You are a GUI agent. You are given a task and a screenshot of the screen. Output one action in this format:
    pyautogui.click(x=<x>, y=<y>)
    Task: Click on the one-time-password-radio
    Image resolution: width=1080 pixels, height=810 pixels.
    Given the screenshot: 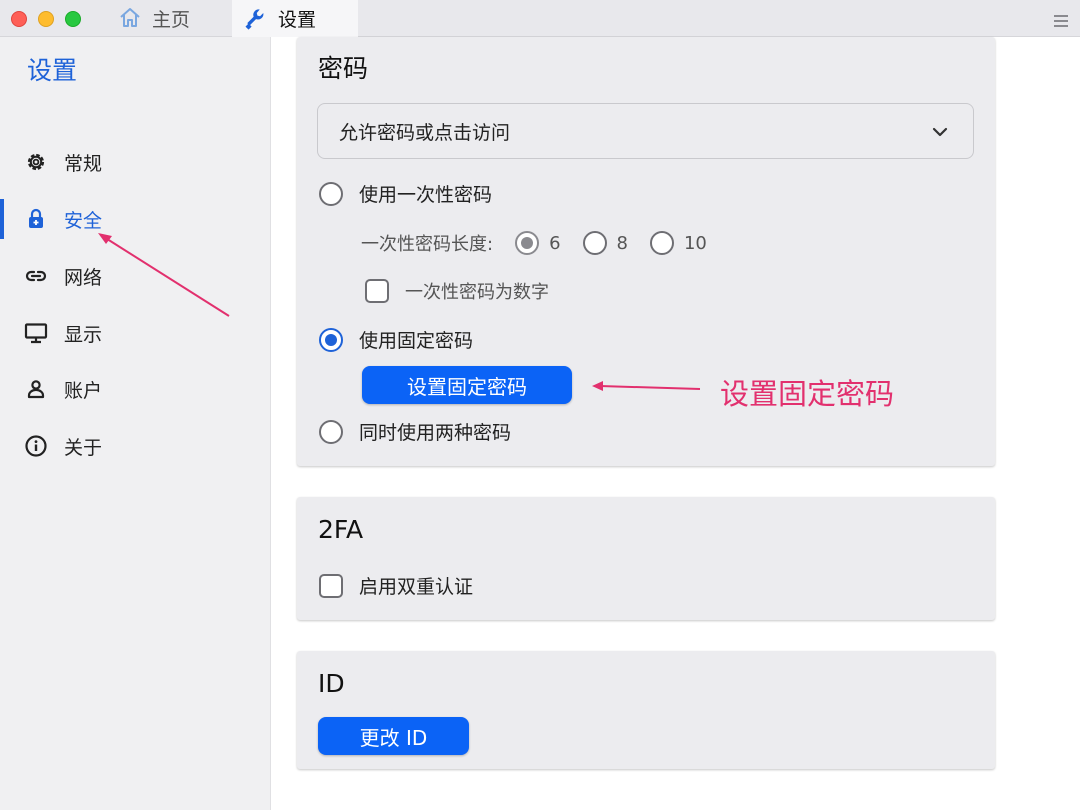 What is the action you would take?
    pyautogui.click(x=331, y=193)
    